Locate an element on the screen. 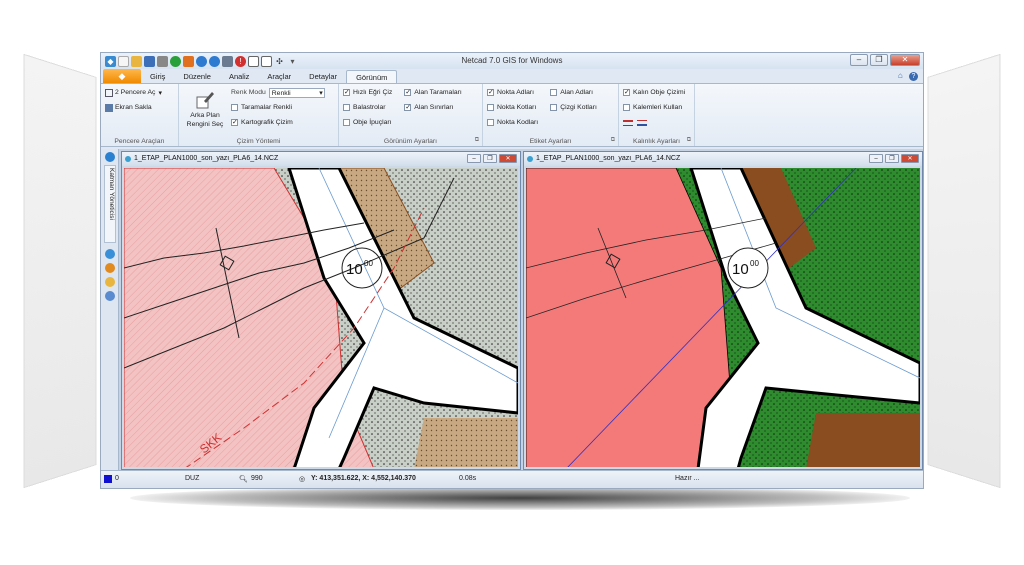  decorative-panel-right is located at coordinates (964, 271).